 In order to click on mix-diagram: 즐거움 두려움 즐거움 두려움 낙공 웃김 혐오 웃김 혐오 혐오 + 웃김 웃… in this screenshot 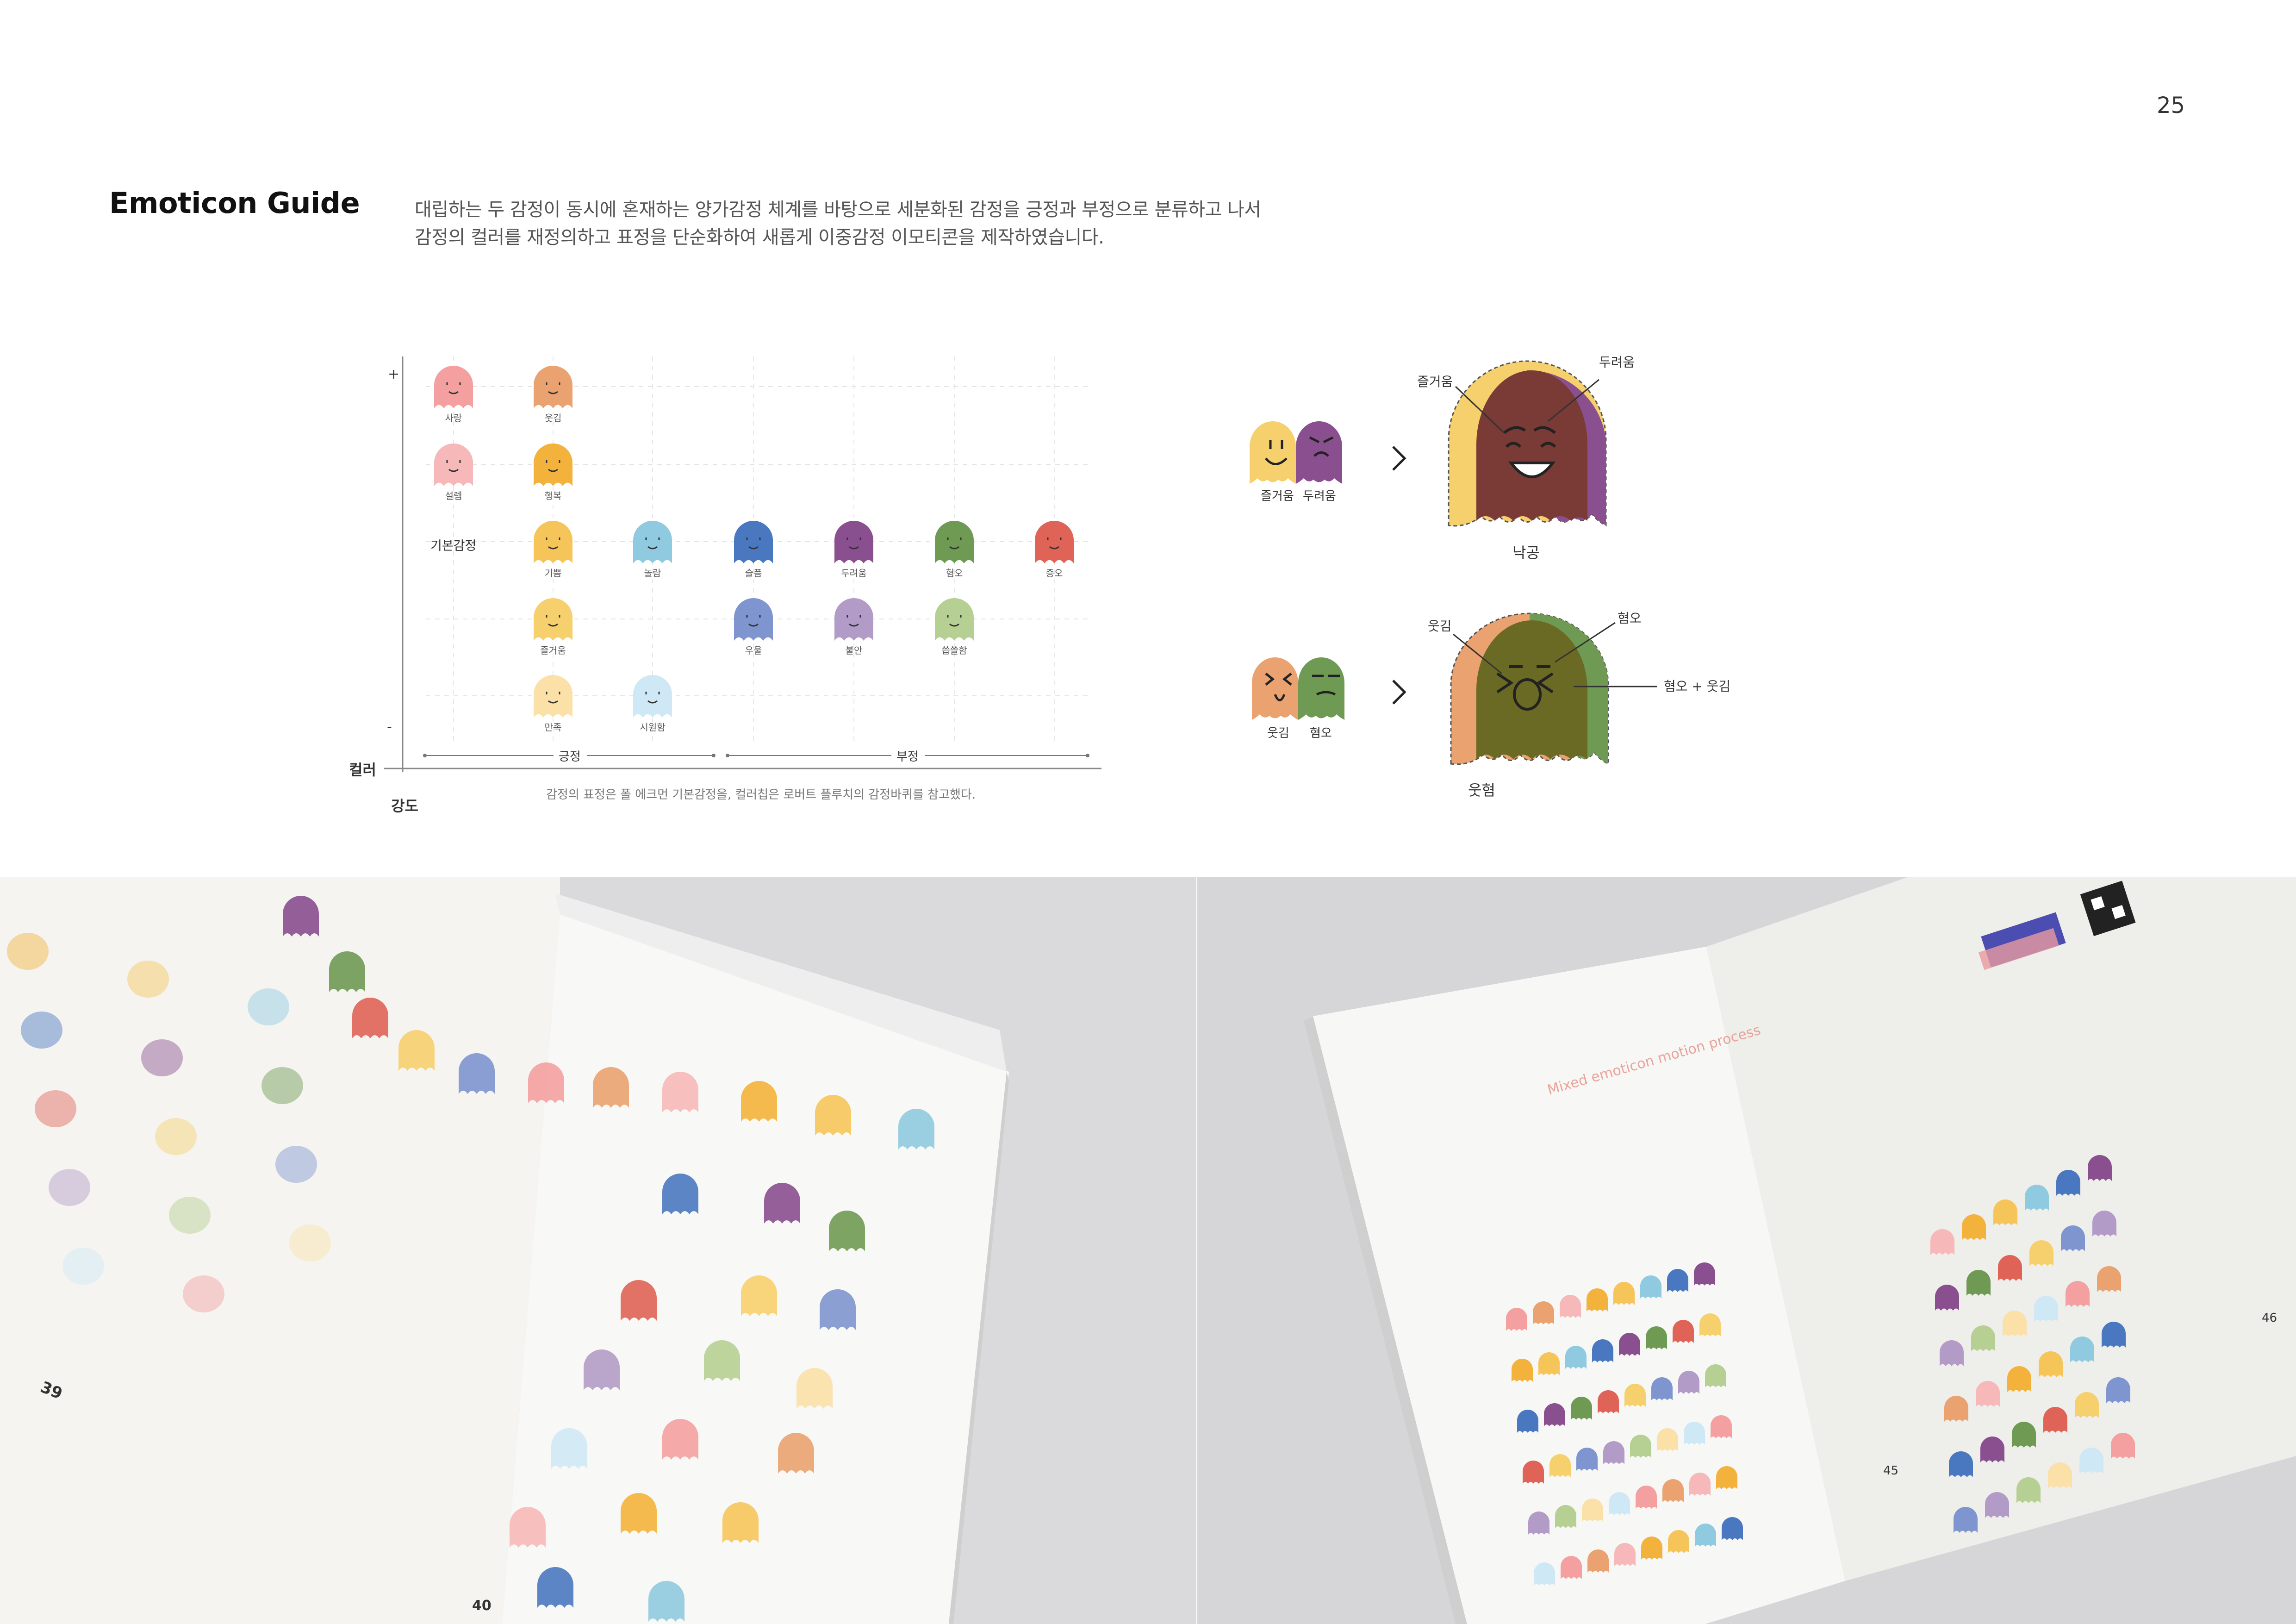, I will do `click(1490, 577)`.